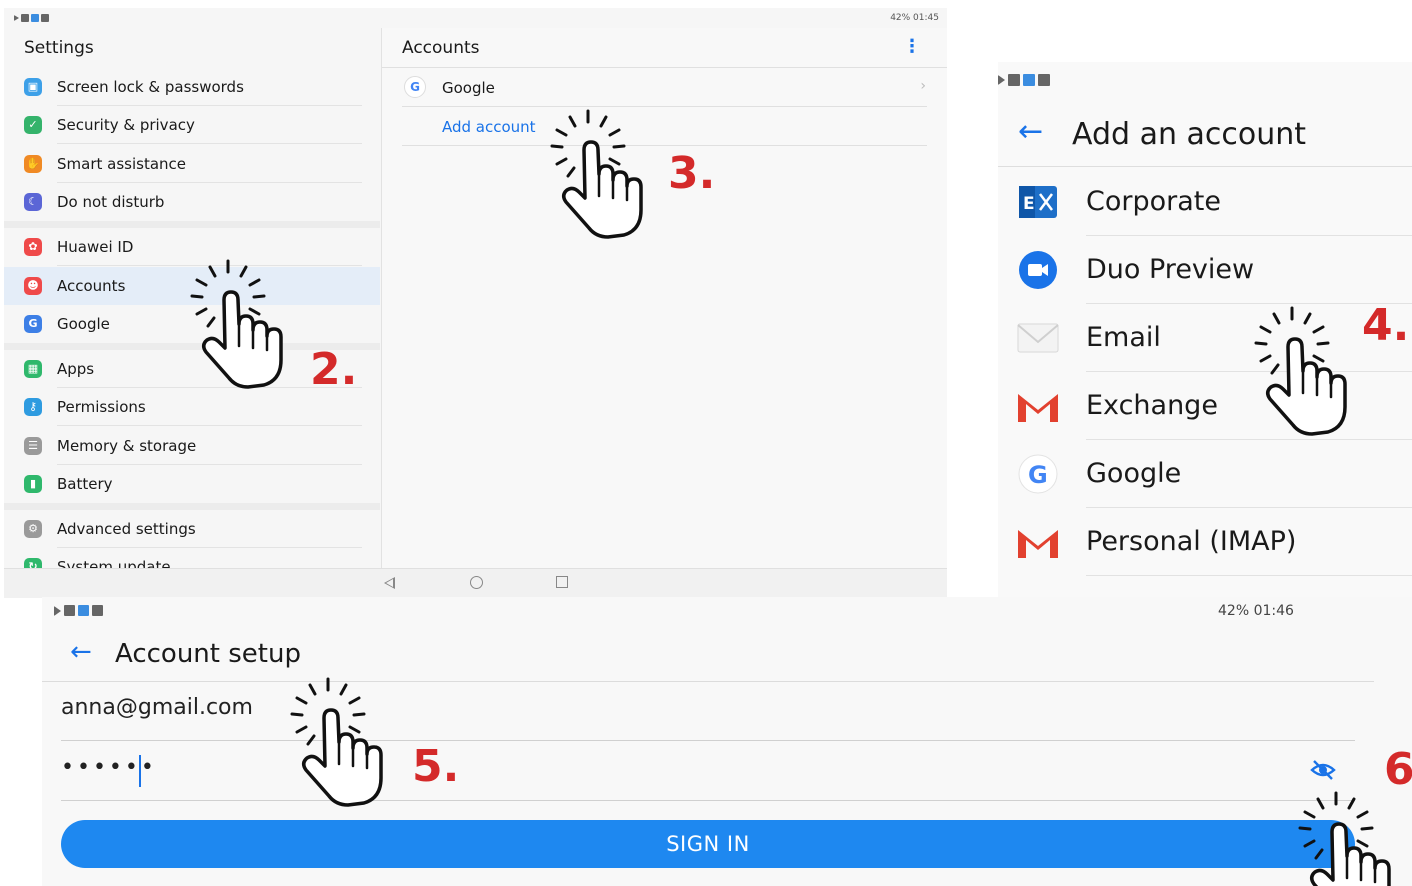  I want to click on account-type-google: G Google, so click(1205, 474).